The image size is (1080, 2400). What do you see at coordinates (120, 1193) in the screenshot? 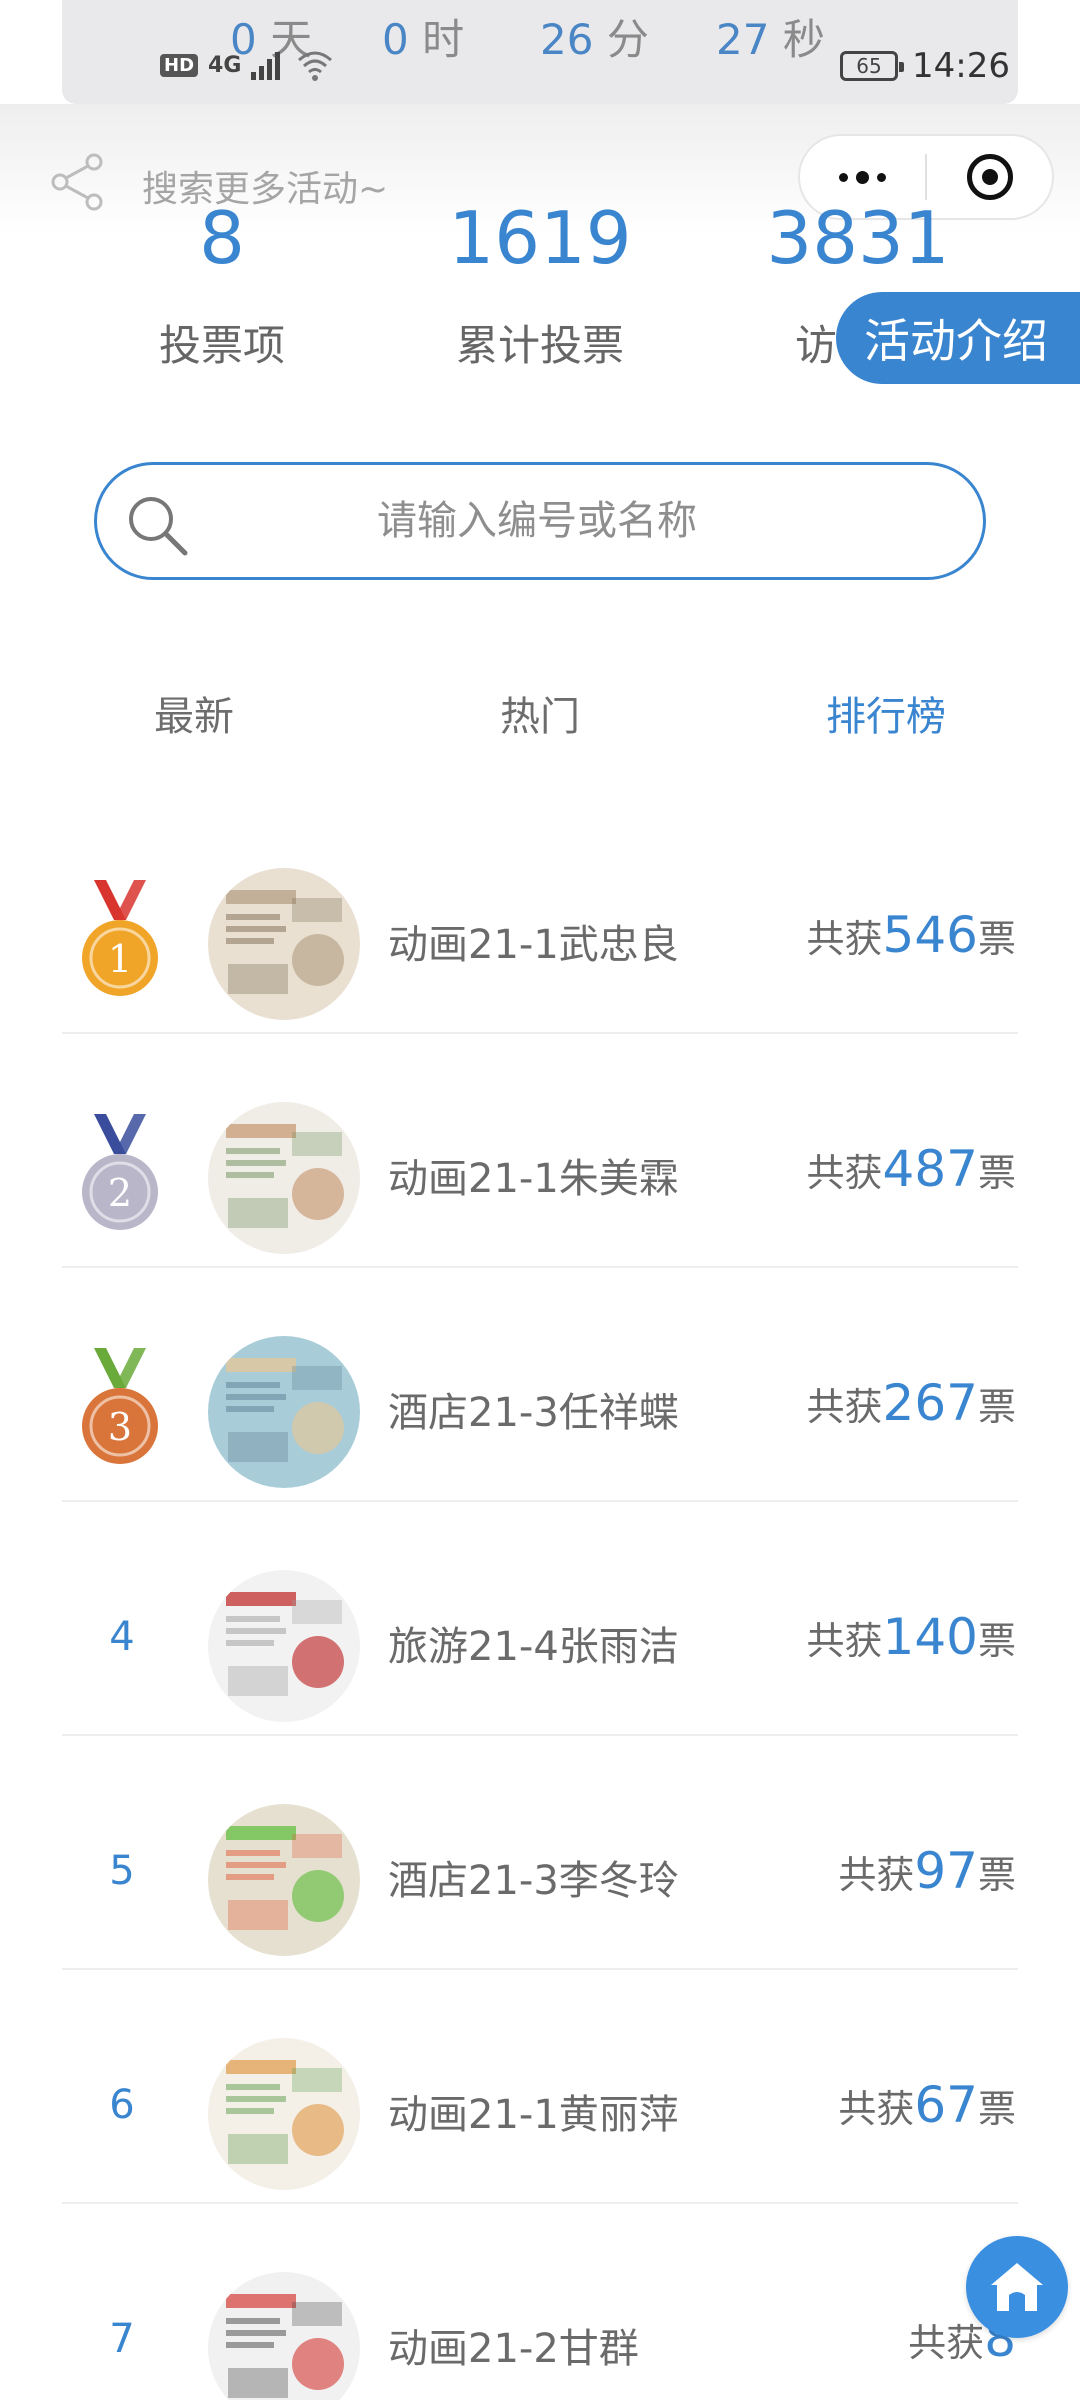
I see `svg-text: 2` at bounding box center [120, 1193].